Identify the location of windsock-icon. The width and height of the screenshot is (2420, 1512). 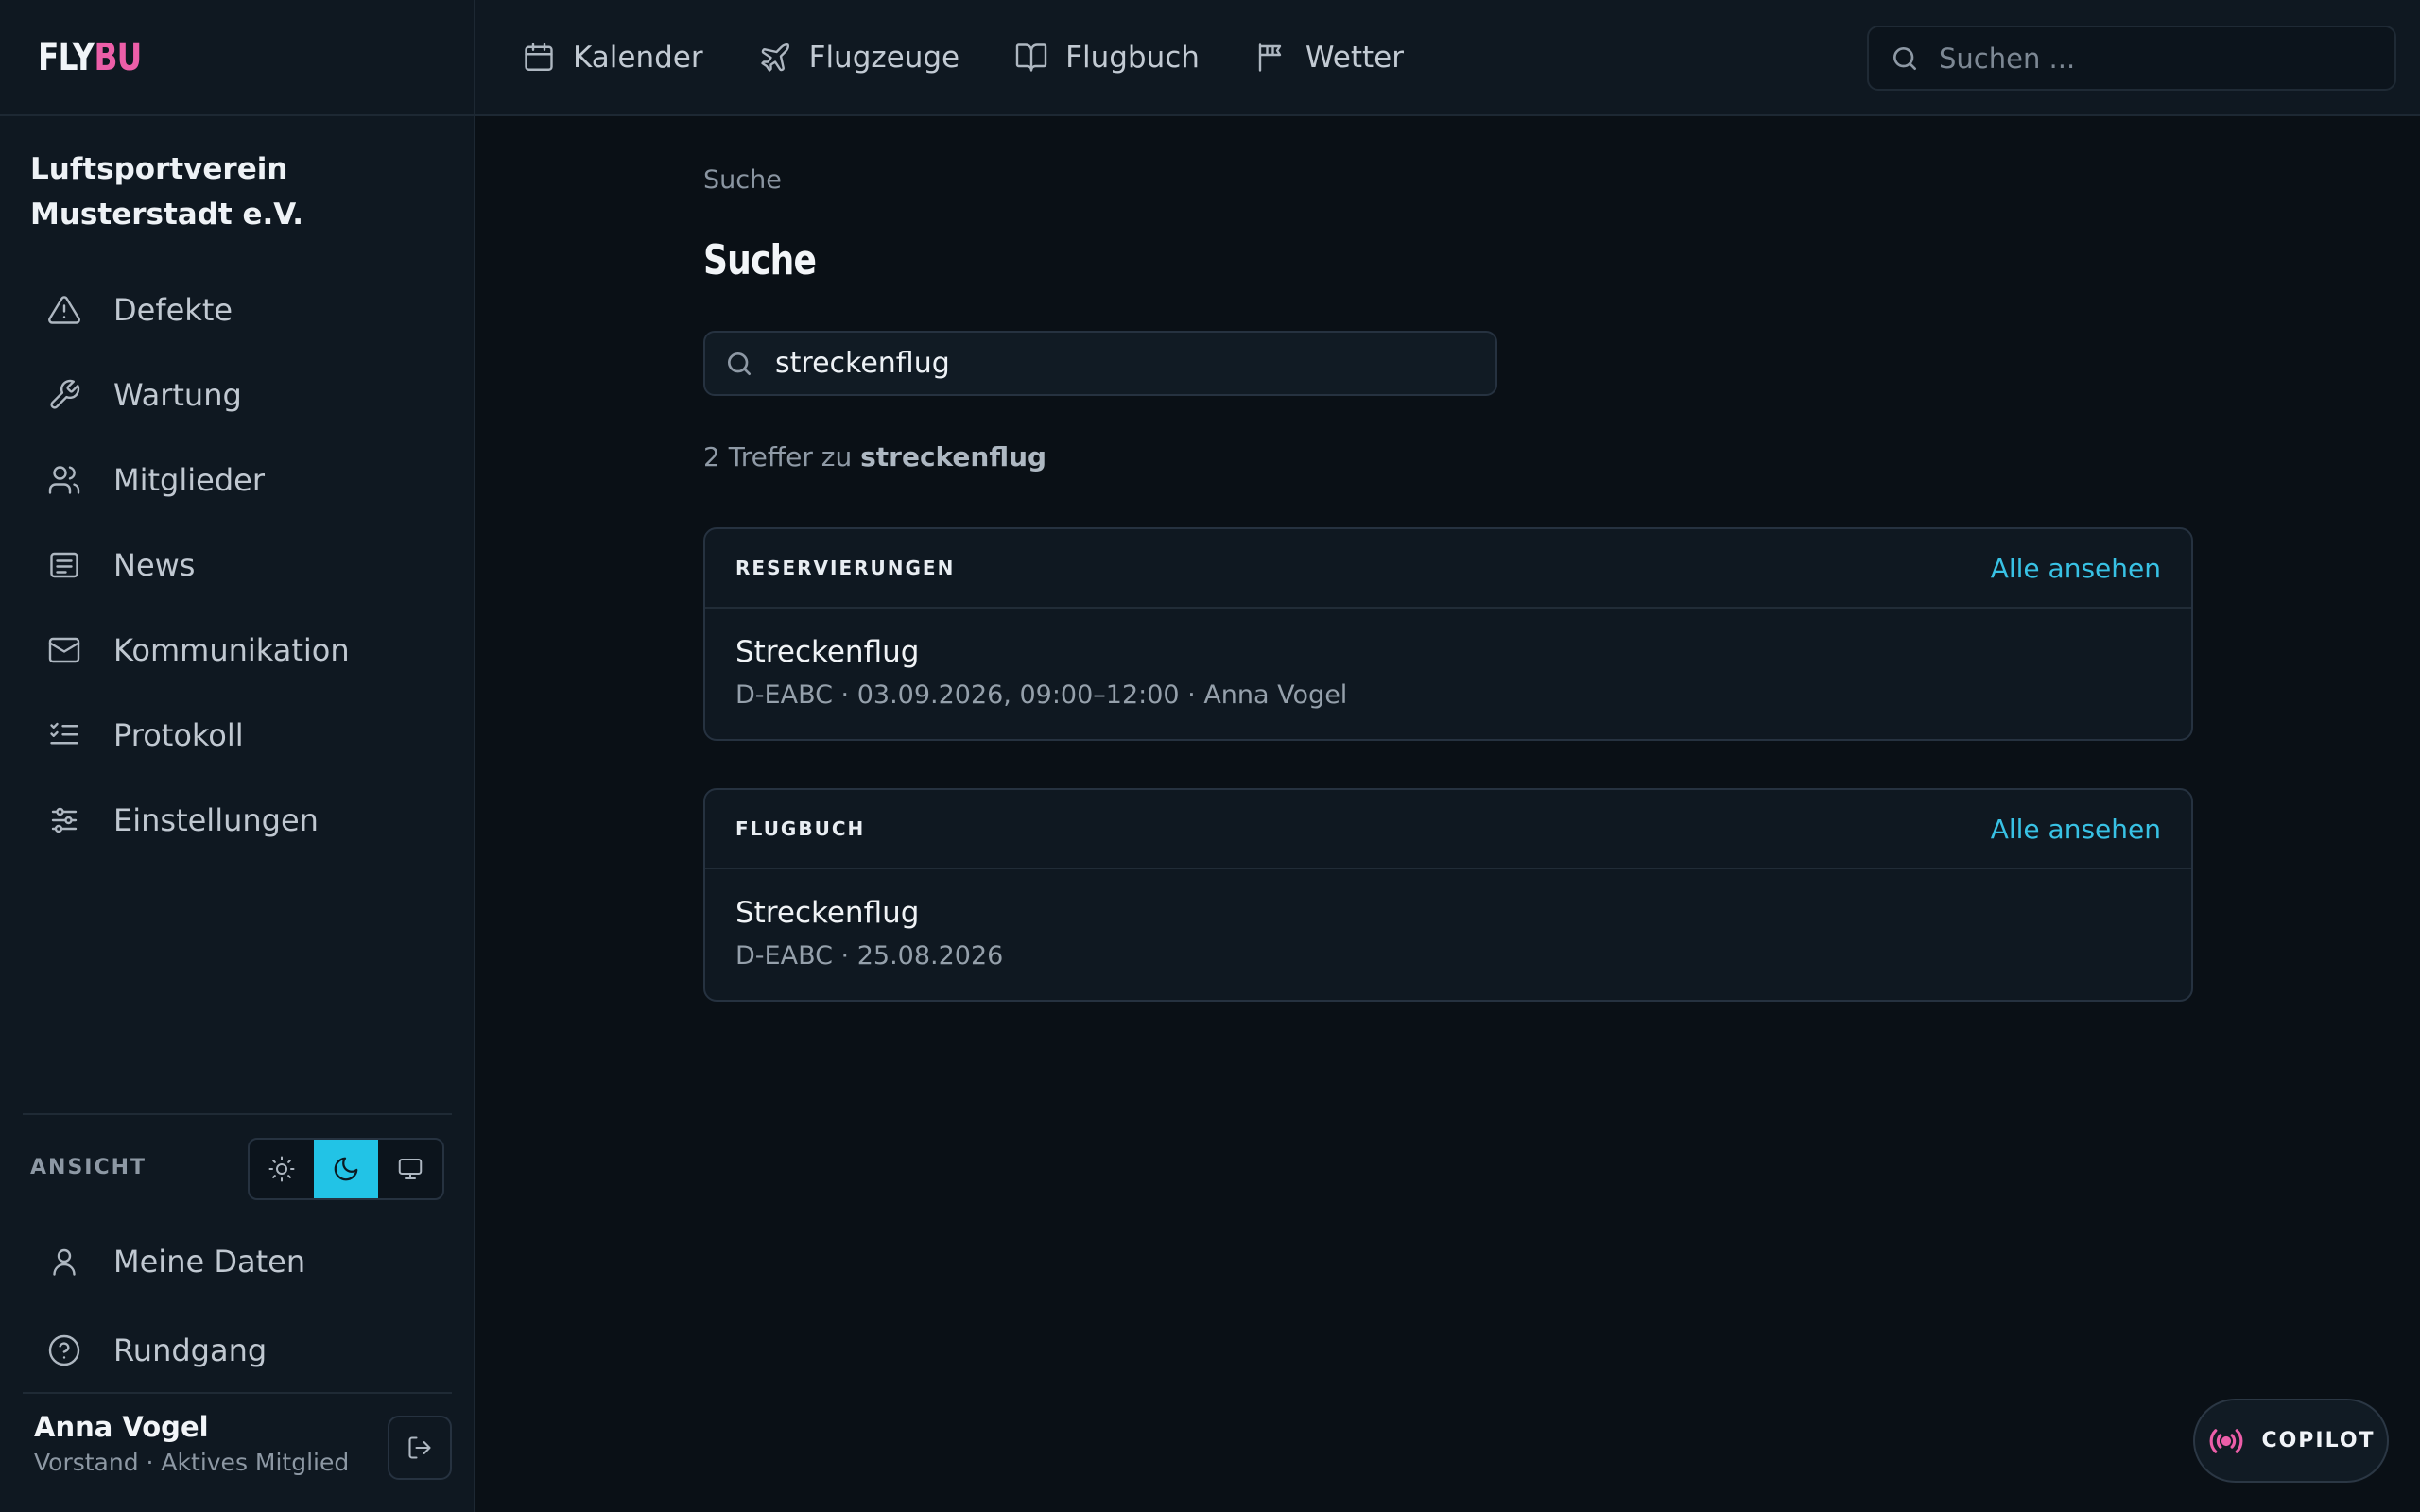
(1270, 57).